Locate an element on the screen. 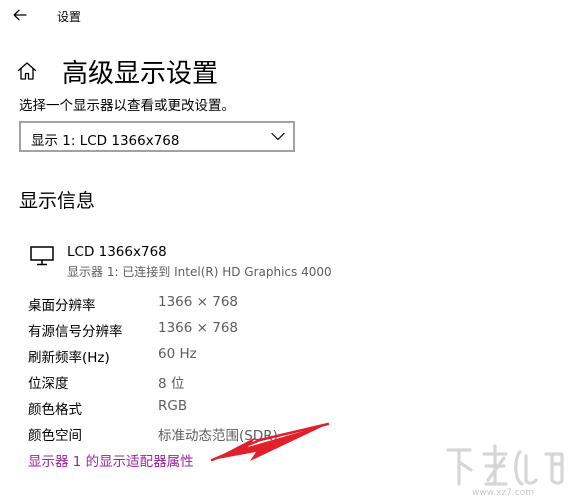 This screenshot has width=575, height=504. display-adapter-properties-link: 显示器 1 的显示适配器属性 is located at coordinates (111, 460).